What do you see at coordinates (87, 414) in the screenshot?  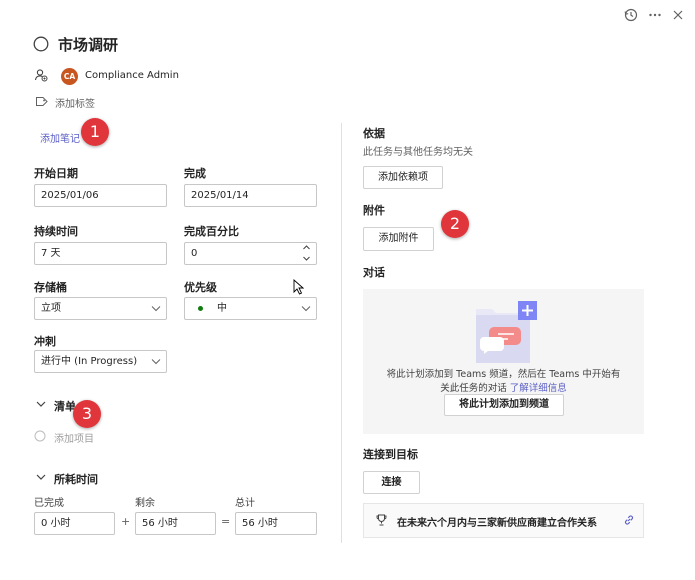 I see `annotation-badge-3: 3` at bounding box center [87, 414].